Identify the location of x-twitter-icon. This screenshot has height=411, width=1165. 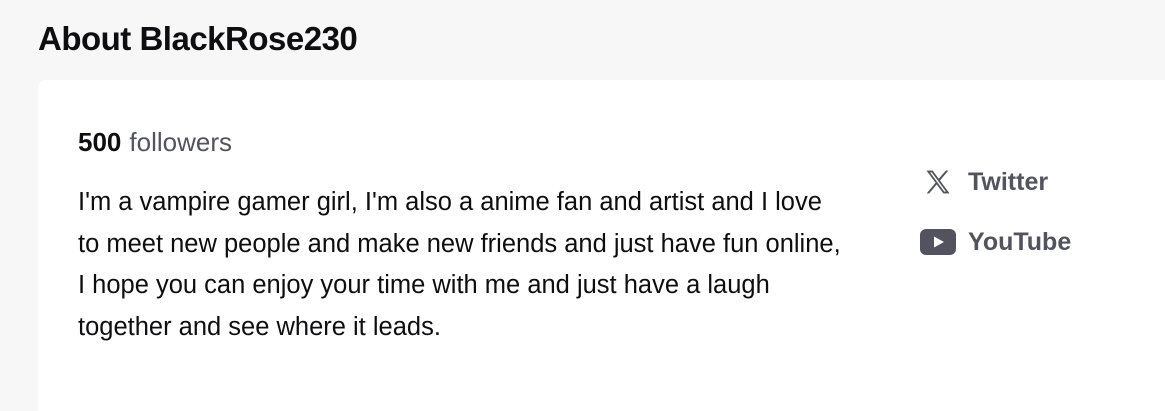
(938, 182).